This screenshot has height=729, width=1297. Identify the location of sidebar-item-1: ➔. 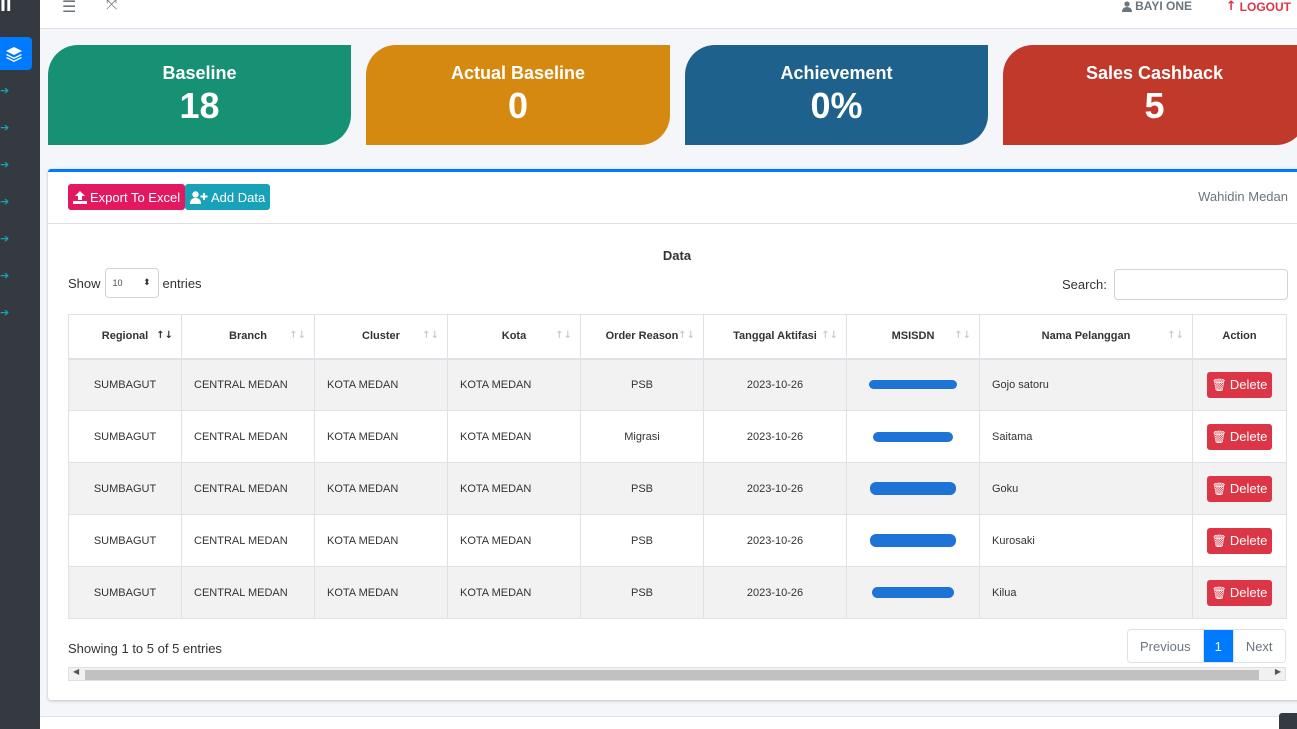
(6, 91).